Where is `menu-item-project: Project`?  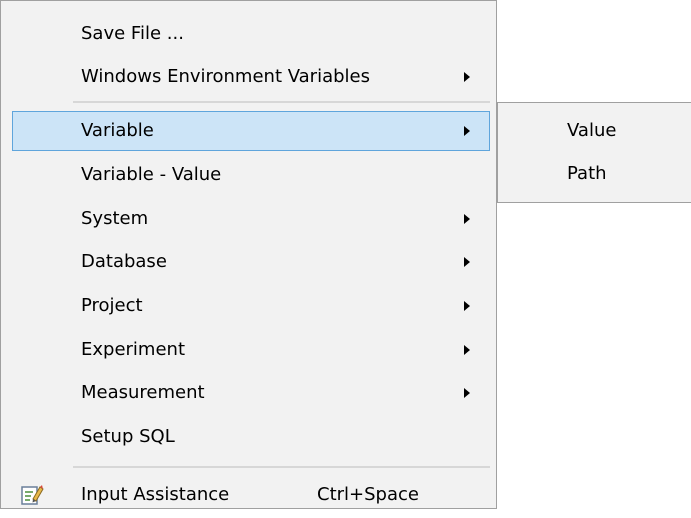 menu-item-project: Project is located at coordinates (251, 306).